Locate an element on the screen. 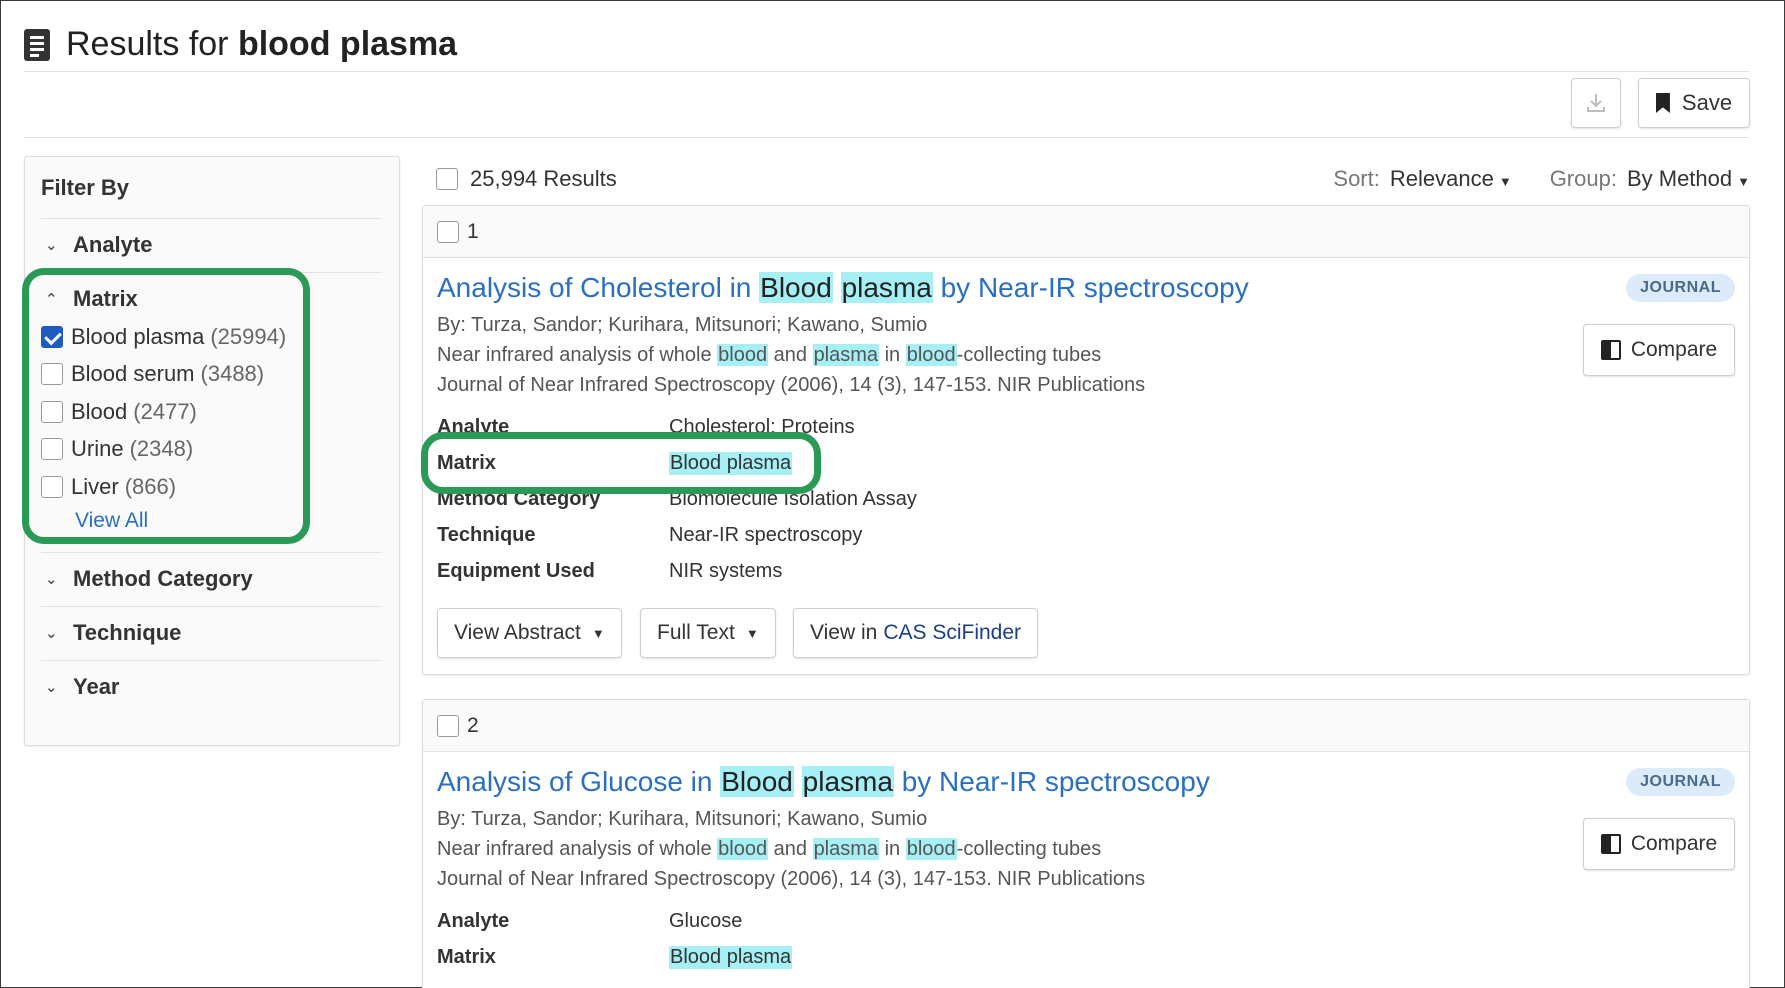  view-abstract-button: View Abstract ▼ is located at coordinates (529, 633).